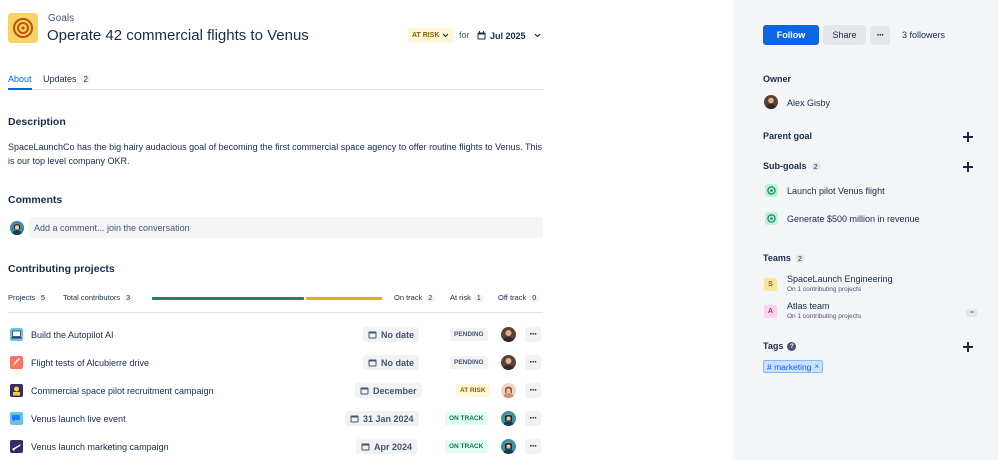 Image resolution: width=998 pixels, height=460 pixels. What do you see at coordinates (98, 297) in the screenshot?
I see `contributors-stat: Total contributors 3` at bounding box center [98, 297].